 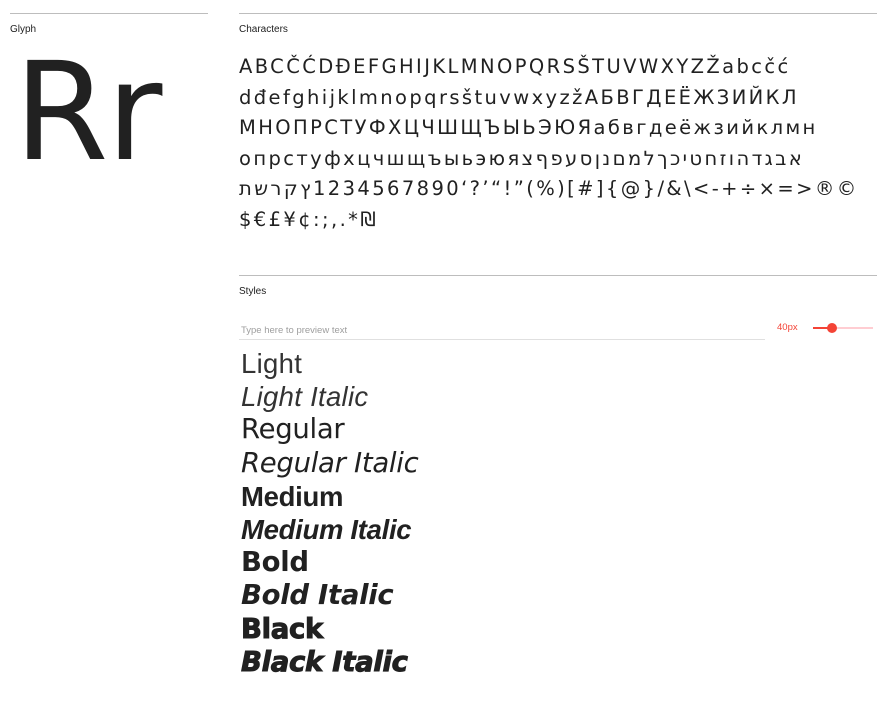 I want to click on character-line: ABCČĆDĐEFGHIJKLMNOPQRSŠTUVWXYZŽabcčć, so click(x=559, y=67).